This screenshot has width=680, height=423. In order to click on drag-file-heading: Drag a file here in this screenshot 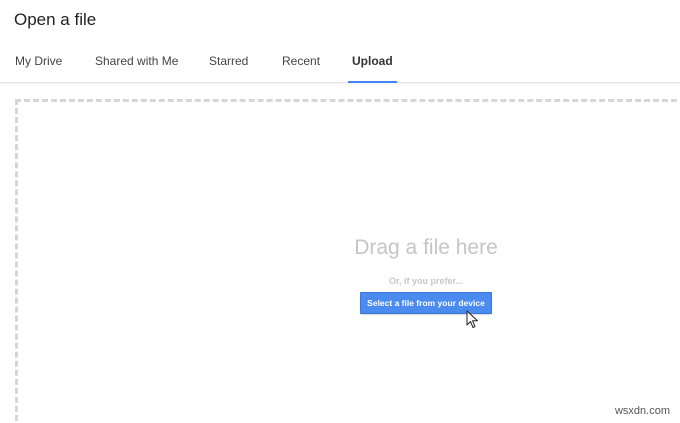, I will do `click(426, 247)`.